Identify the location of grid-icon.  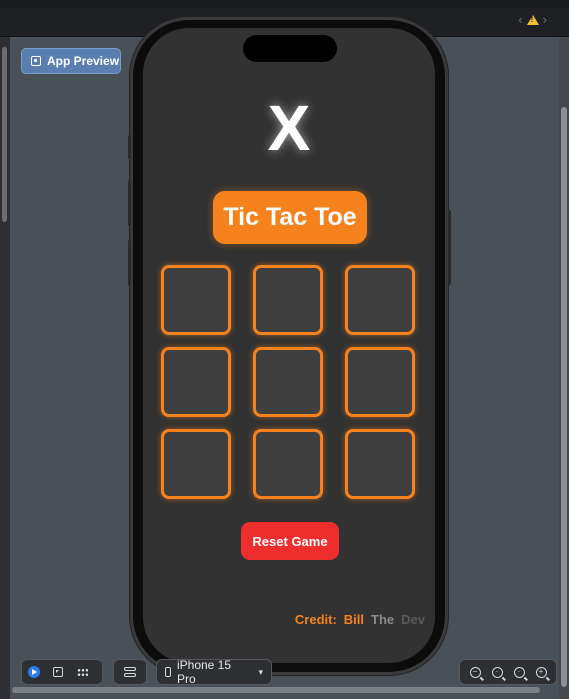
(82, 672).